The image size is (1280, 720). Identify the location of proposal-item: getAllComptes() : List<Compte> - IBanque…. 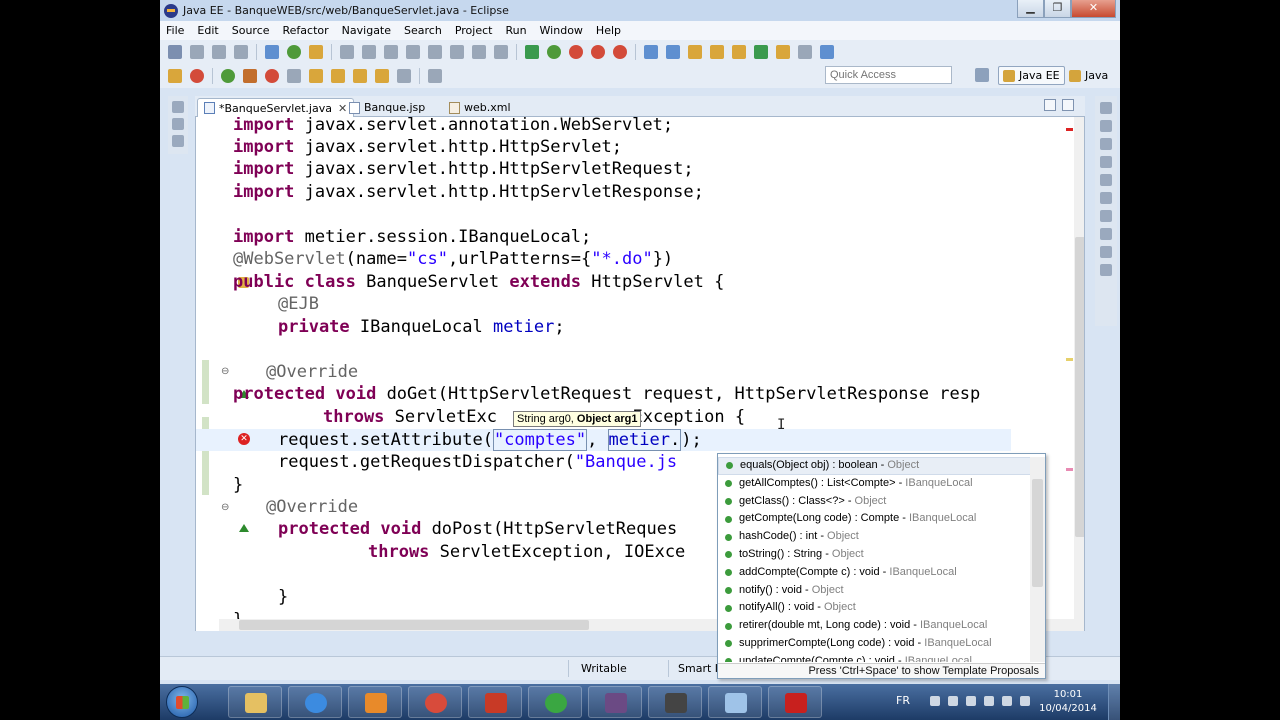
(874, 484).